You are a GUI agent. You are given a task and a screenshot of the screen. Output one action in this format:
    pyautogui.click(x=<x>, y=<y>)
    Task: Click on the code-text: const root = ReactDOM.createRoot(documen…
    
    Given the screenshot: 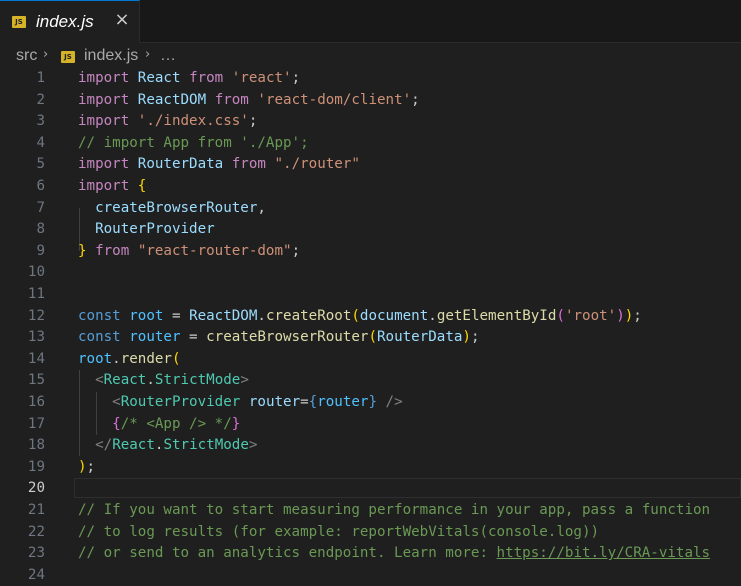 What is the action you would take?
    pyautogui.click(x=360, y=317)
    